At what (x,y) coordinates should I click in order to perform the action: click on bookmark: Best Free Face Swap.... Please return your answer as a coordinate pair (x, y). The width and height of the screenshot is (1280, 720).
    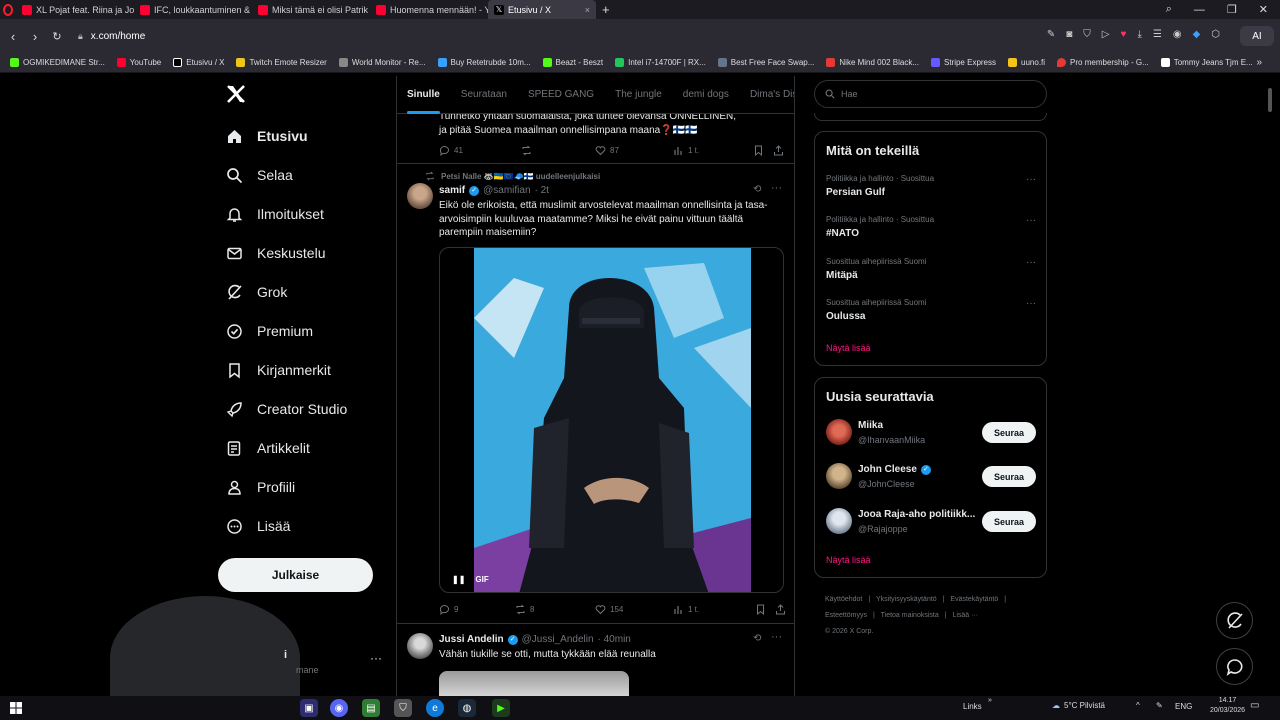
    Looking at the image, I should click on (765, 62).